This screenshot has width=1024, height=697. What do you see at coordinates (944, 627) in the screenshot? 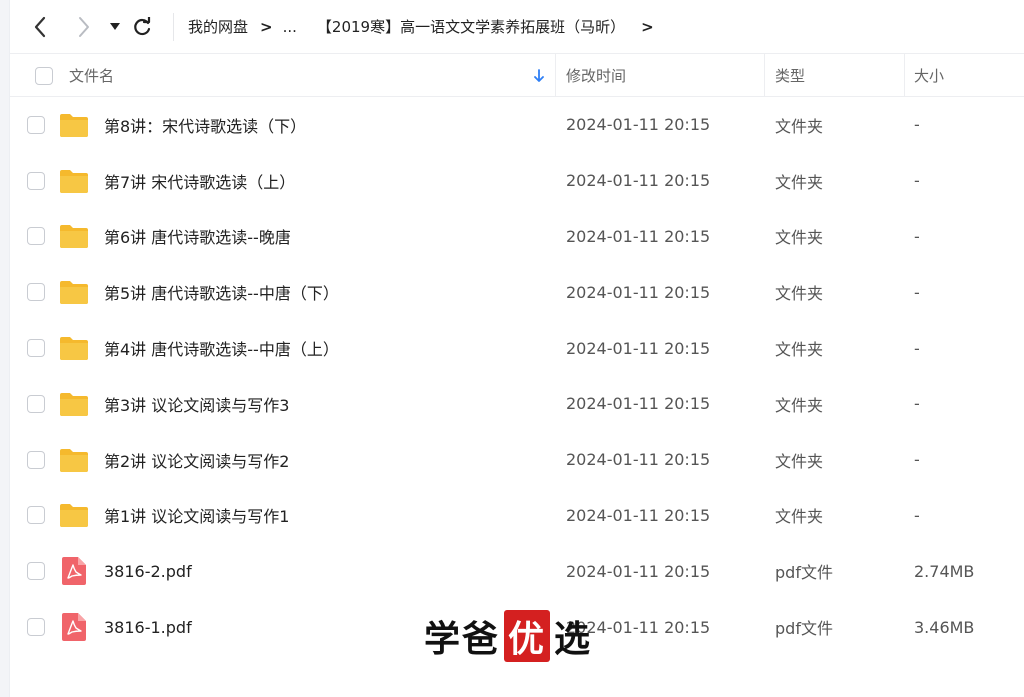
I see `file-size: 3.46MB` at bounding box center [944, 627].